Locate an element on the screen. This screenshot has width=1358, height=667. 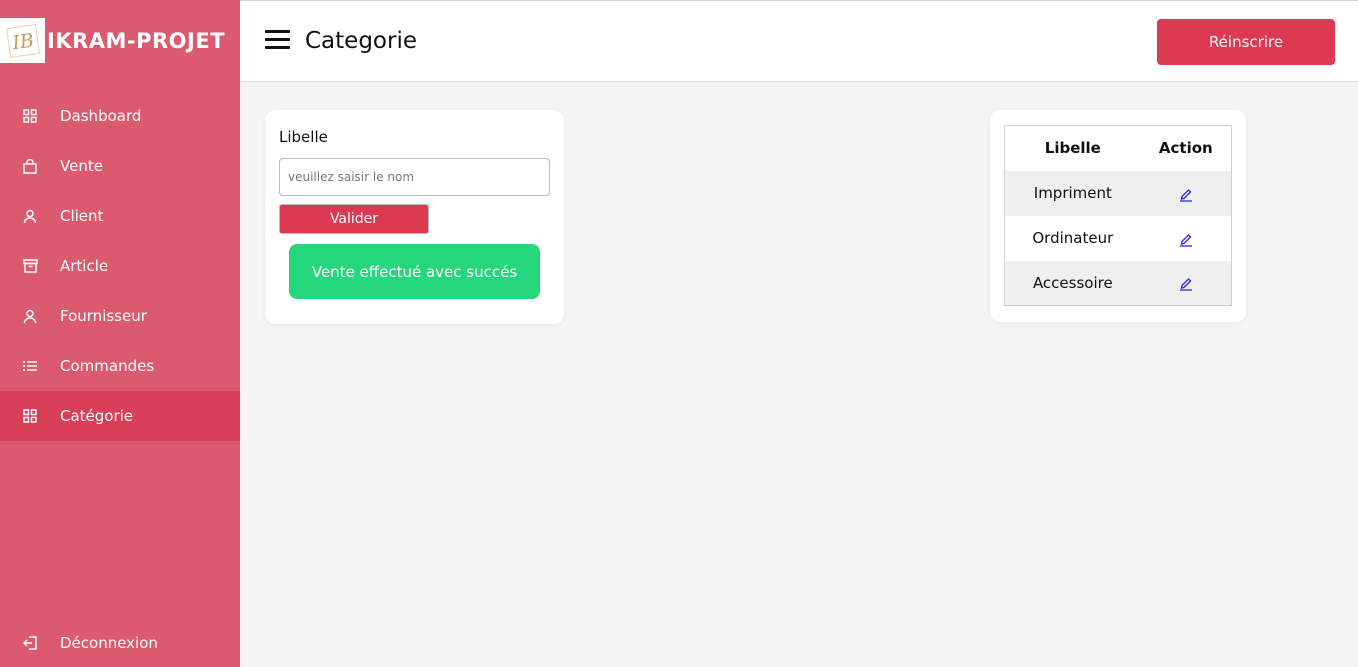
sidebar-item-dashboard: Dashboard is located at coordinates (120, 116).